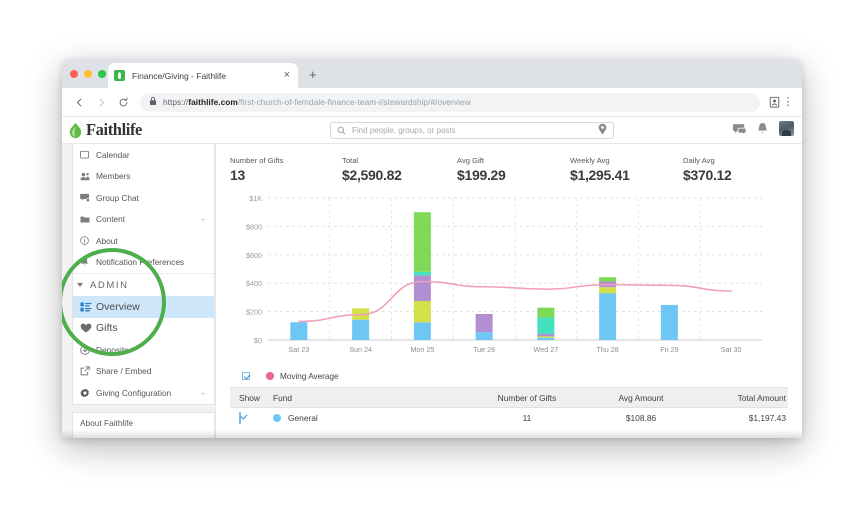 The height and width of the screenshot is (509, 860). Describe the element at coordinates (109, 285) in the screenshot. I see `admin-heading-label: ADMIN` at that location.